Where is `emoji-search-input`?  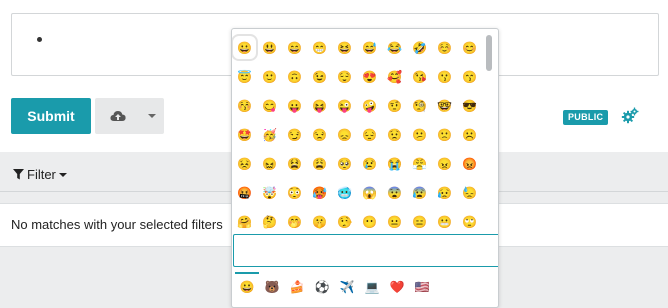 emoji-search-input is located at coordinates (365, 250).